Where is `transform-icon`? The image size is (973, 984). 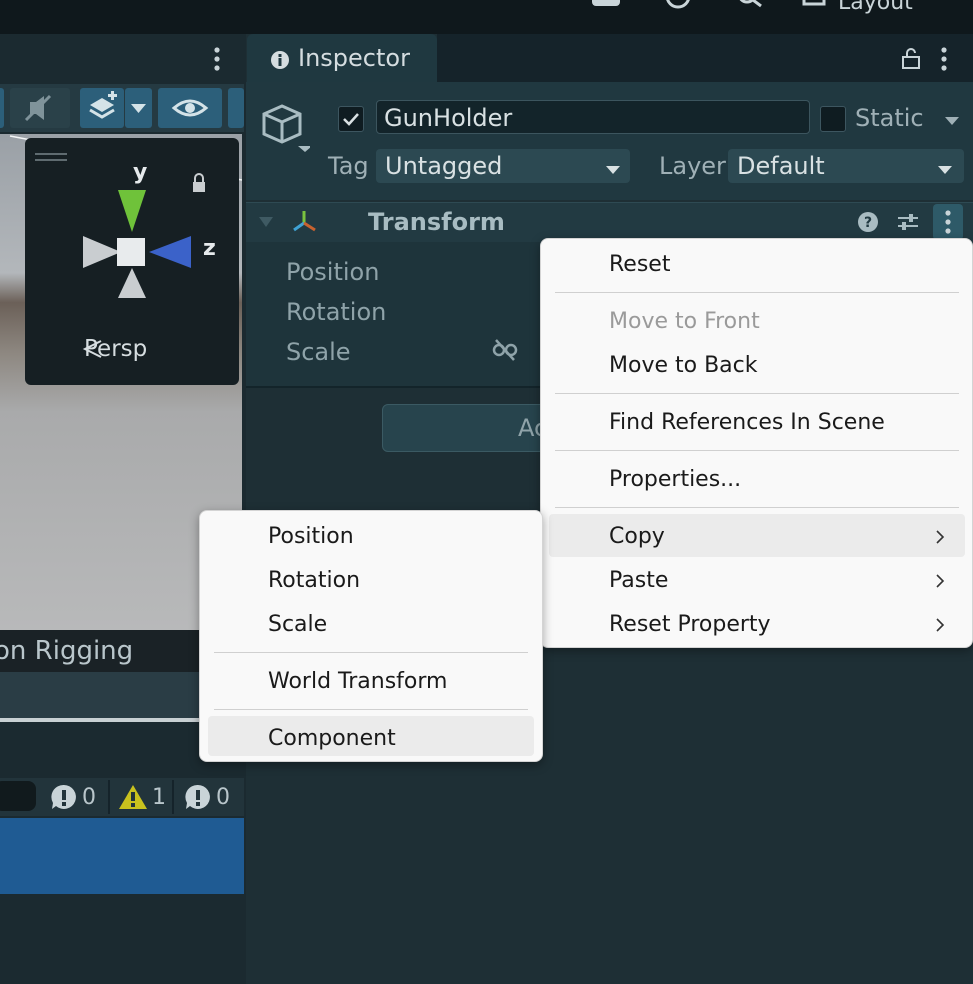 transform-icon is located at coordinates (304, 222).